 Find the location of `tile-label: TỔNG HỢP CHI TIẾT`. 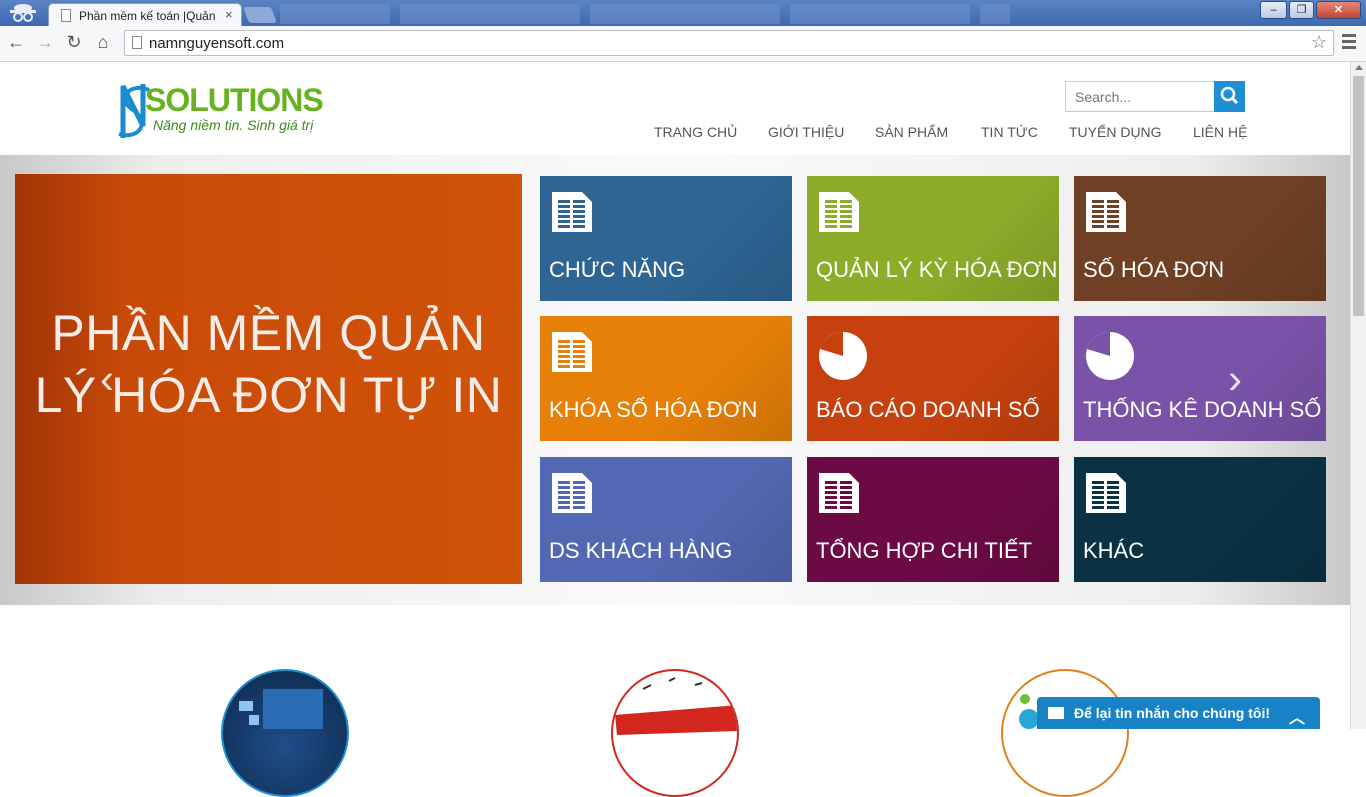

tile-label: TỔNG HỢP CHI TIẾT is located at coordinates (924, 550).